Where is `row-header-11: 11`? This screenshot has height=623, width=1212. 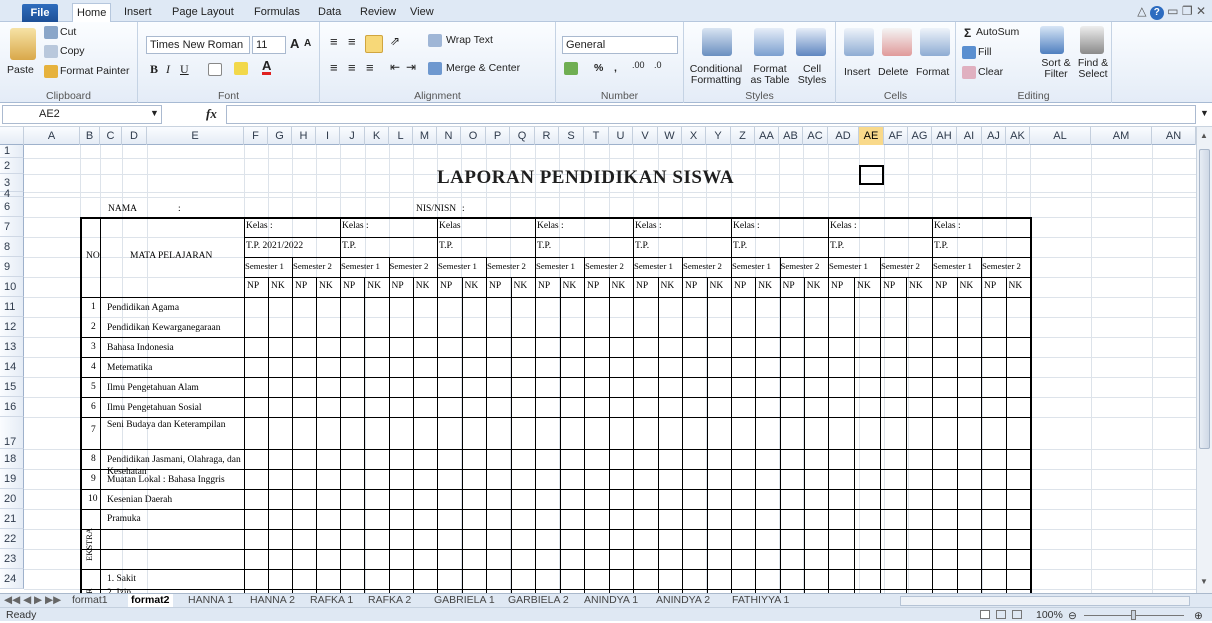
row-header-11: 11 is located at coordinates (12, 307).